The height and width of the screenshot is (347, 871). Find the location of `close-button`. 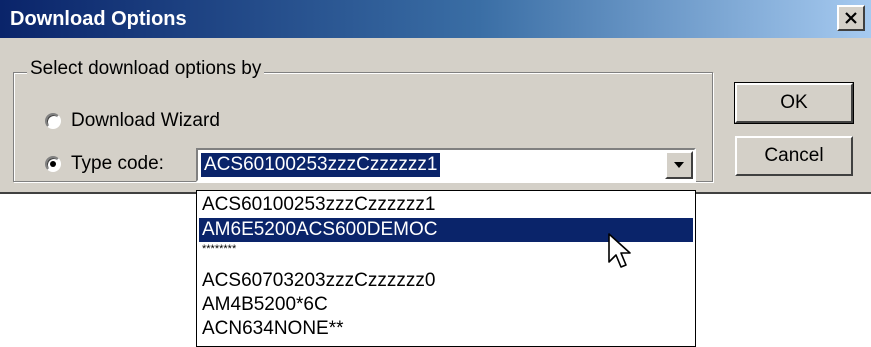

close-button is located at coordinates (851, 18).